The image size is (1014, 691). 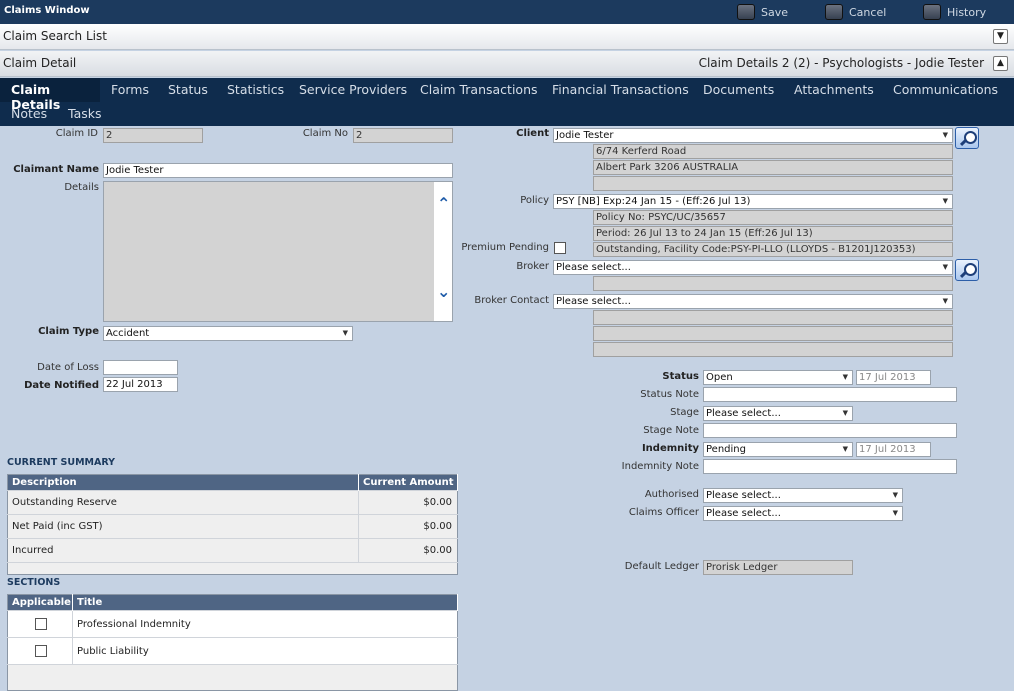 What do you see at coordinates (967, 138) in the screenshot?
I see `client-search-icon` at bounding box center [967, 138].